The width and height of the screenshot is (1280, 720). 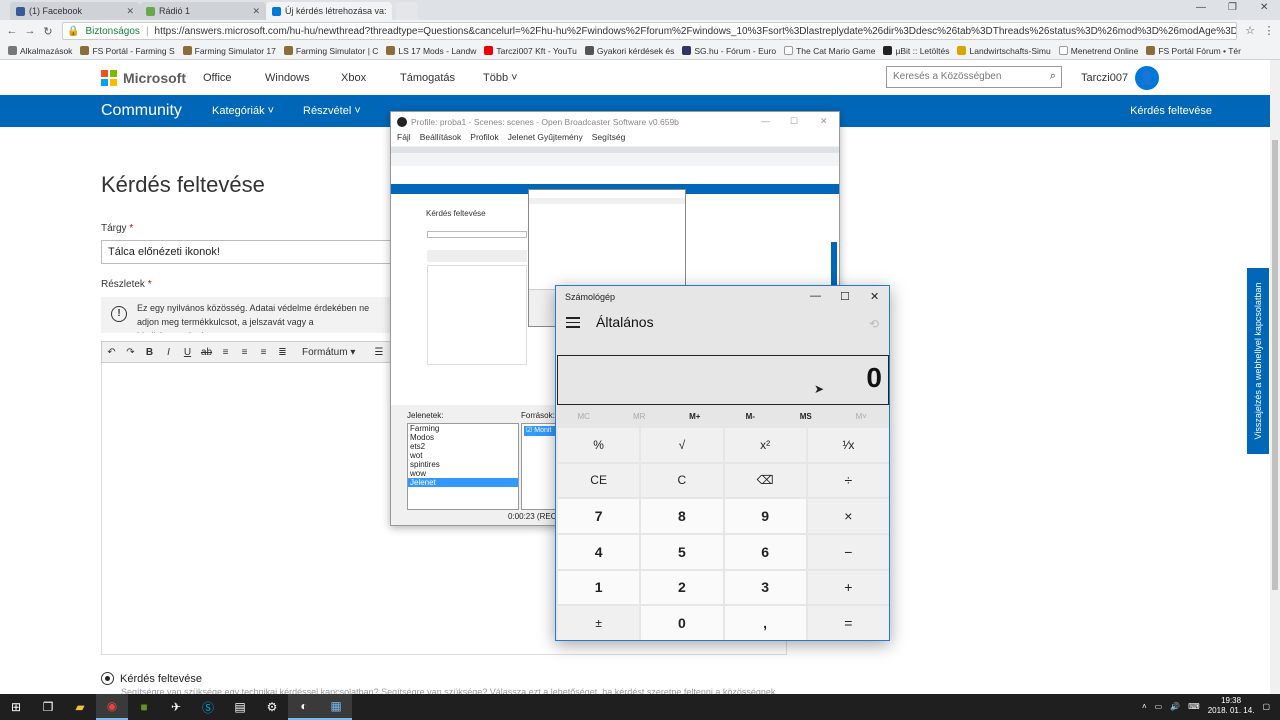 I want to click on backspace-button: ⌫, so click(x=765, y=480).